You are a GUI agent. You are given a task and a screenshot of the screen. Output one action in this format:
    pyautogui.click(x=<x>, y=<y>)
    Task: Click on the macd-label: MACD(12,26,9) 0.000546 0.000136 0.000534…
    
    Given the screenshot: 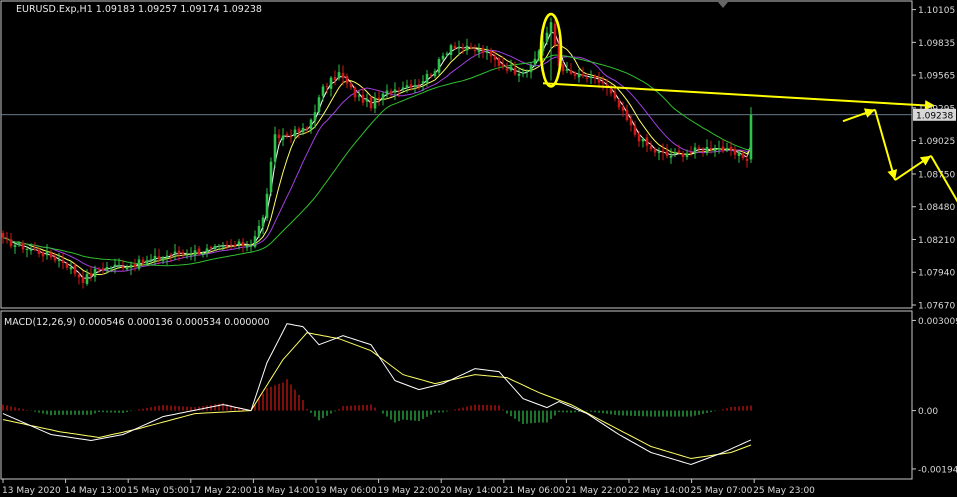 What is the action you would take?
    pyautogui.click(x=137, y=322)
    